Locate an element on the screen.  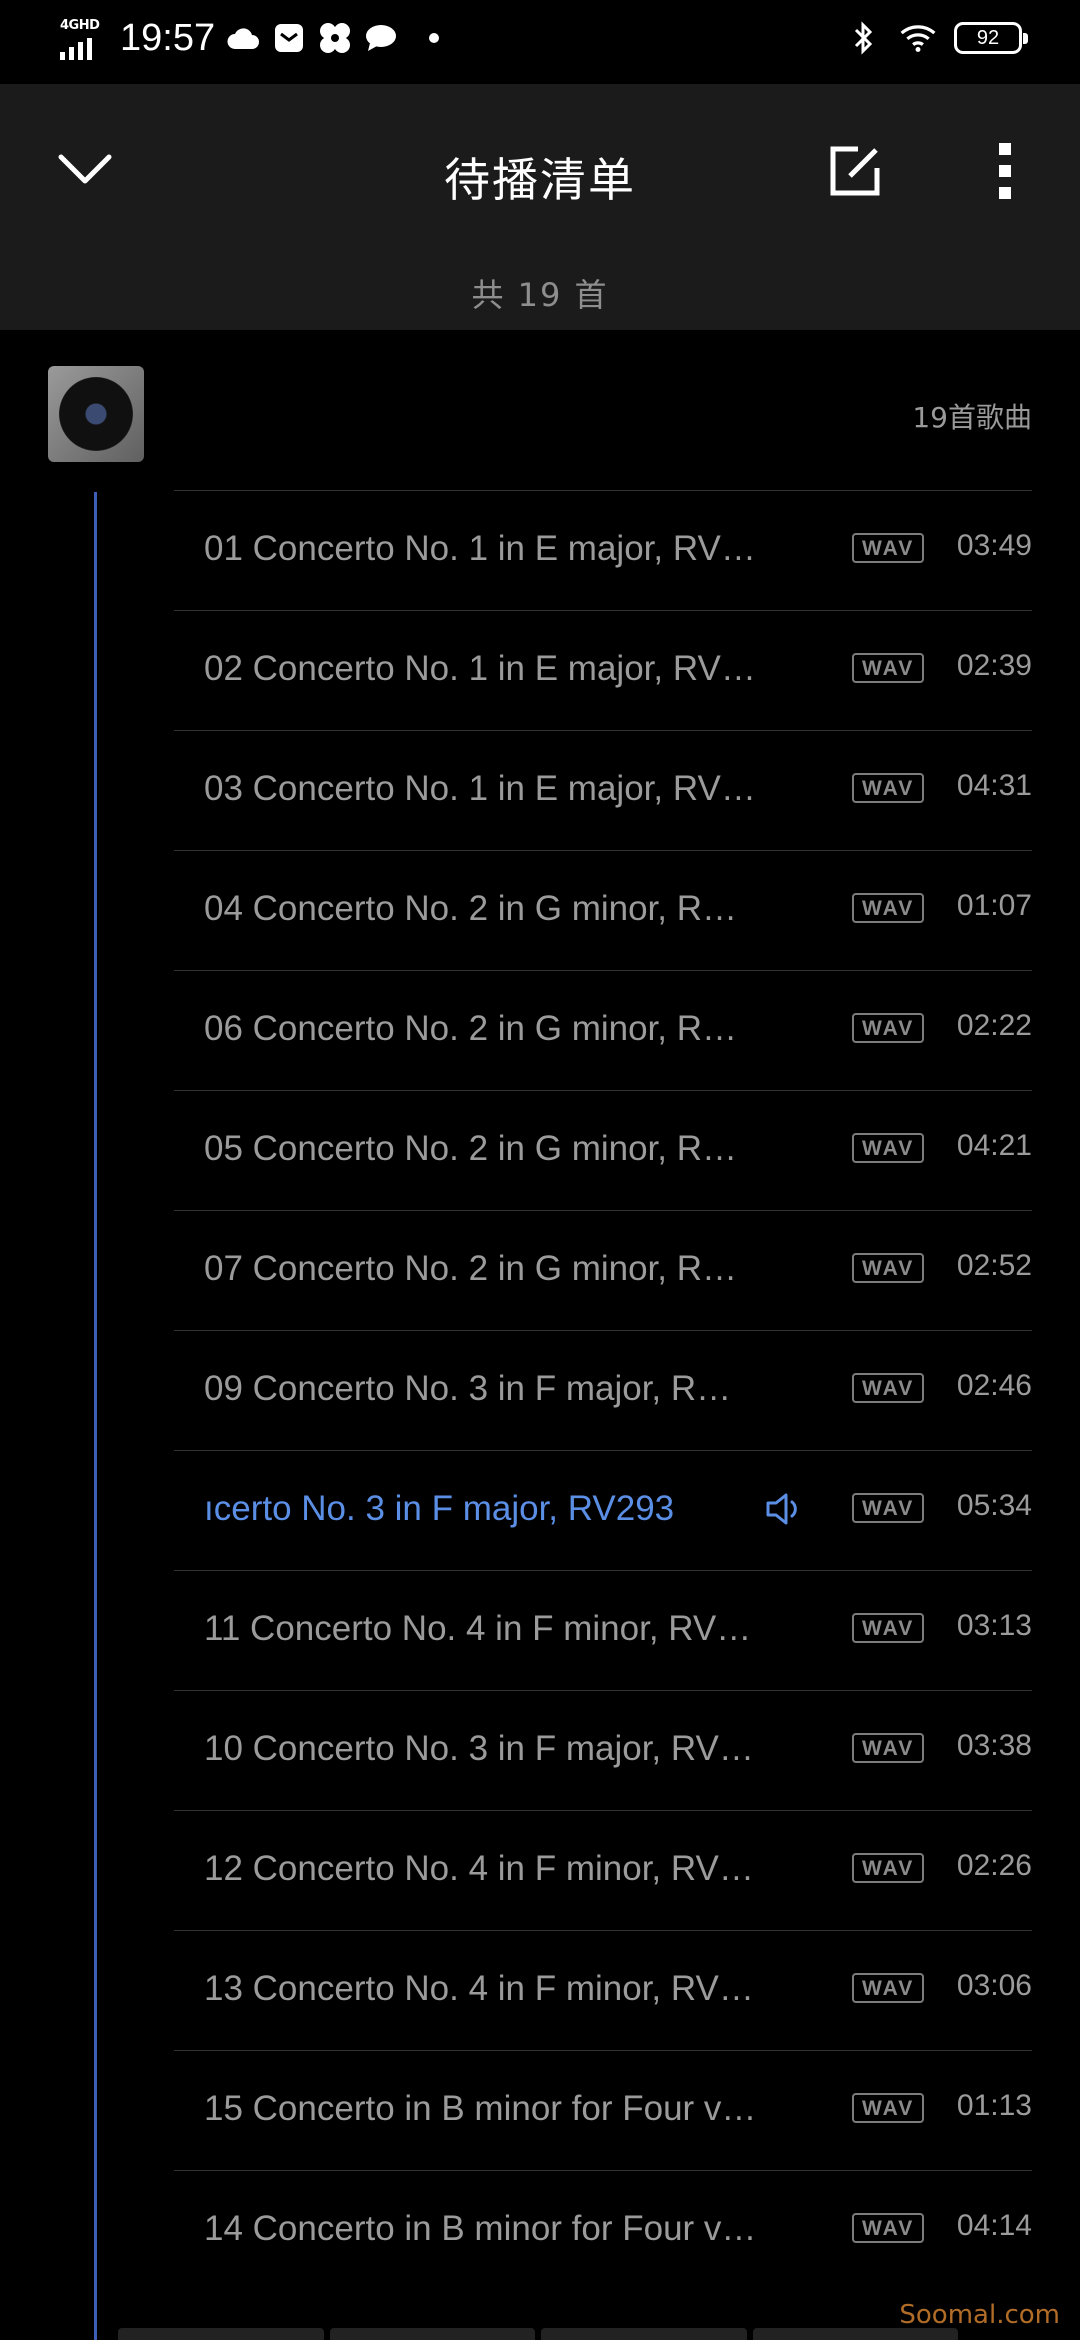
network-type: 4GHD is located at coordinates (80, 25).